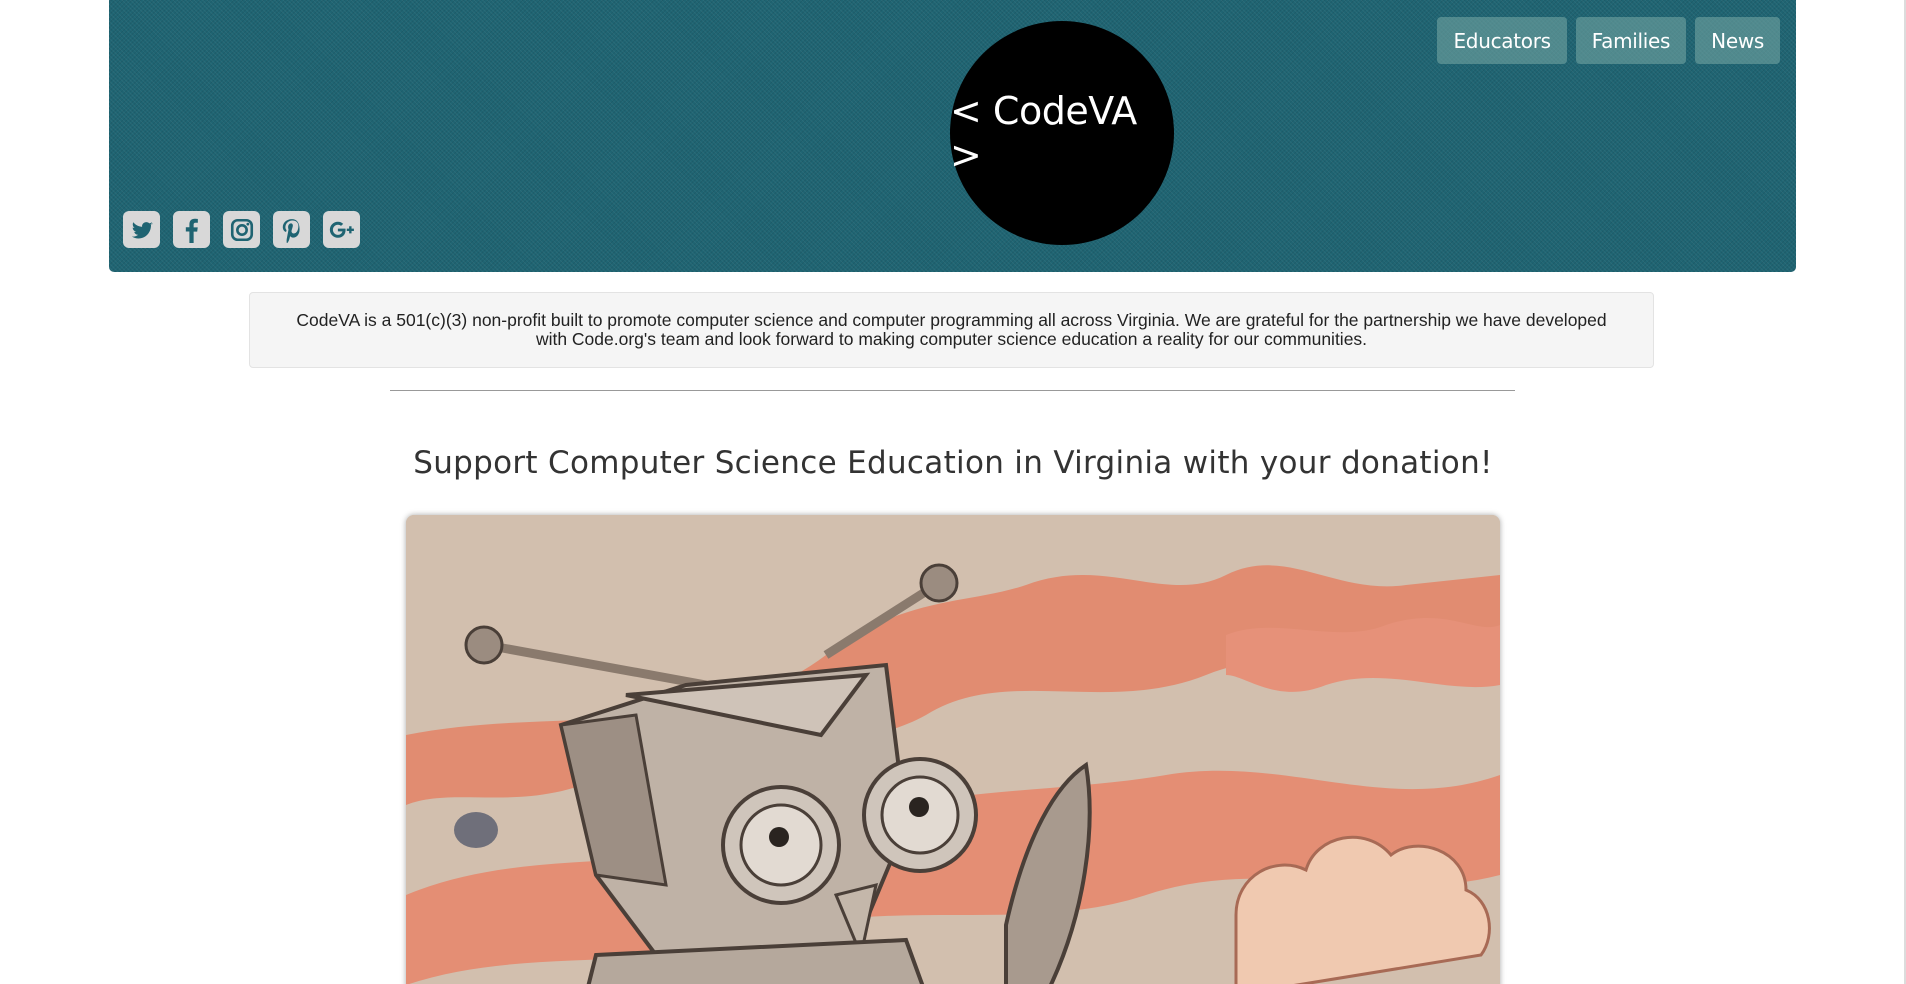  I want to click on top-nav: Educators Families News, so click(1608, 40).